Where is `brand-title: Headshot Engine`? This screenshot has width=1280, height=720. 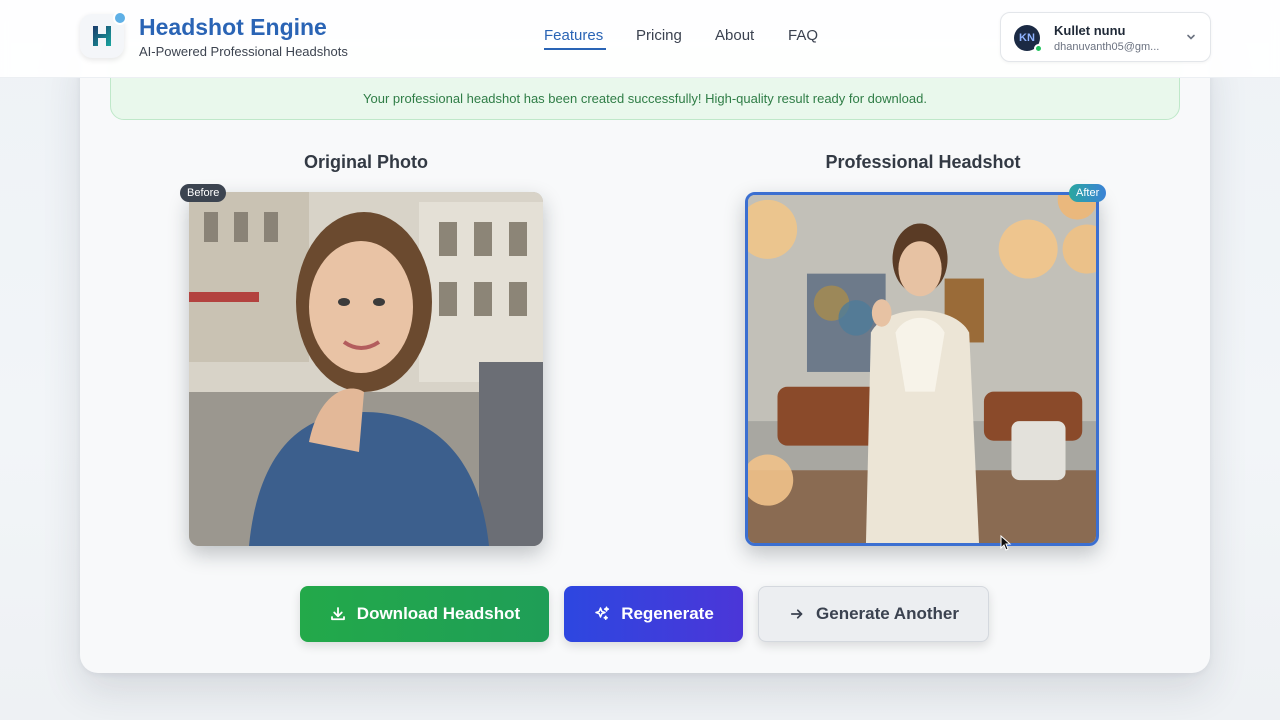
brand-title: Headshot Engine is located at coordinates (233, 27).